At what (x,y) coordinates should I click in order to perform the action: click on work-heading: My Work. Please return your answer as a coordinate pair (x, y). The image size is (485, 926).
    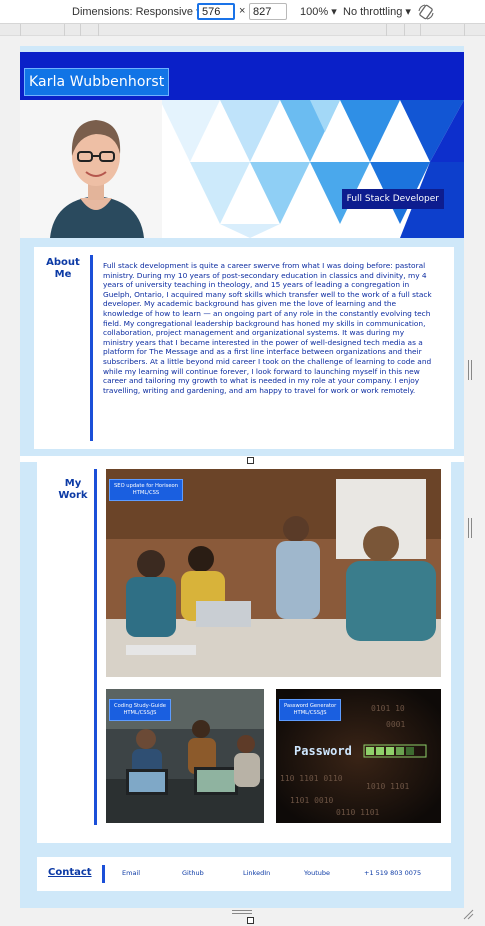
    Looking at the image, I should click on (73, 490).